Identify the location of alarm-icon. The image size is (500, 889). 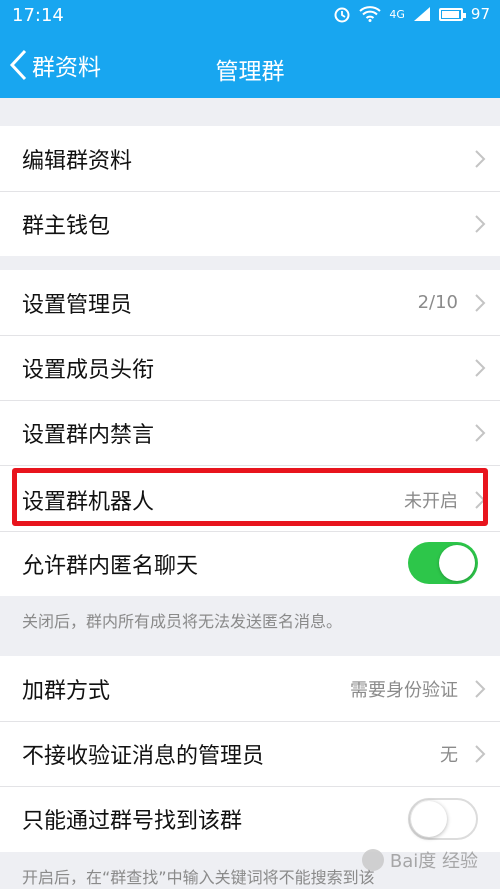
(342, 14).